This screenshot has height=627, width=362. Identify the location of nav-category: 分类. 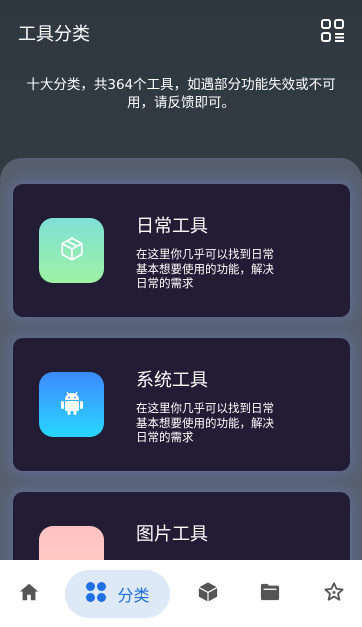
(117, 594).